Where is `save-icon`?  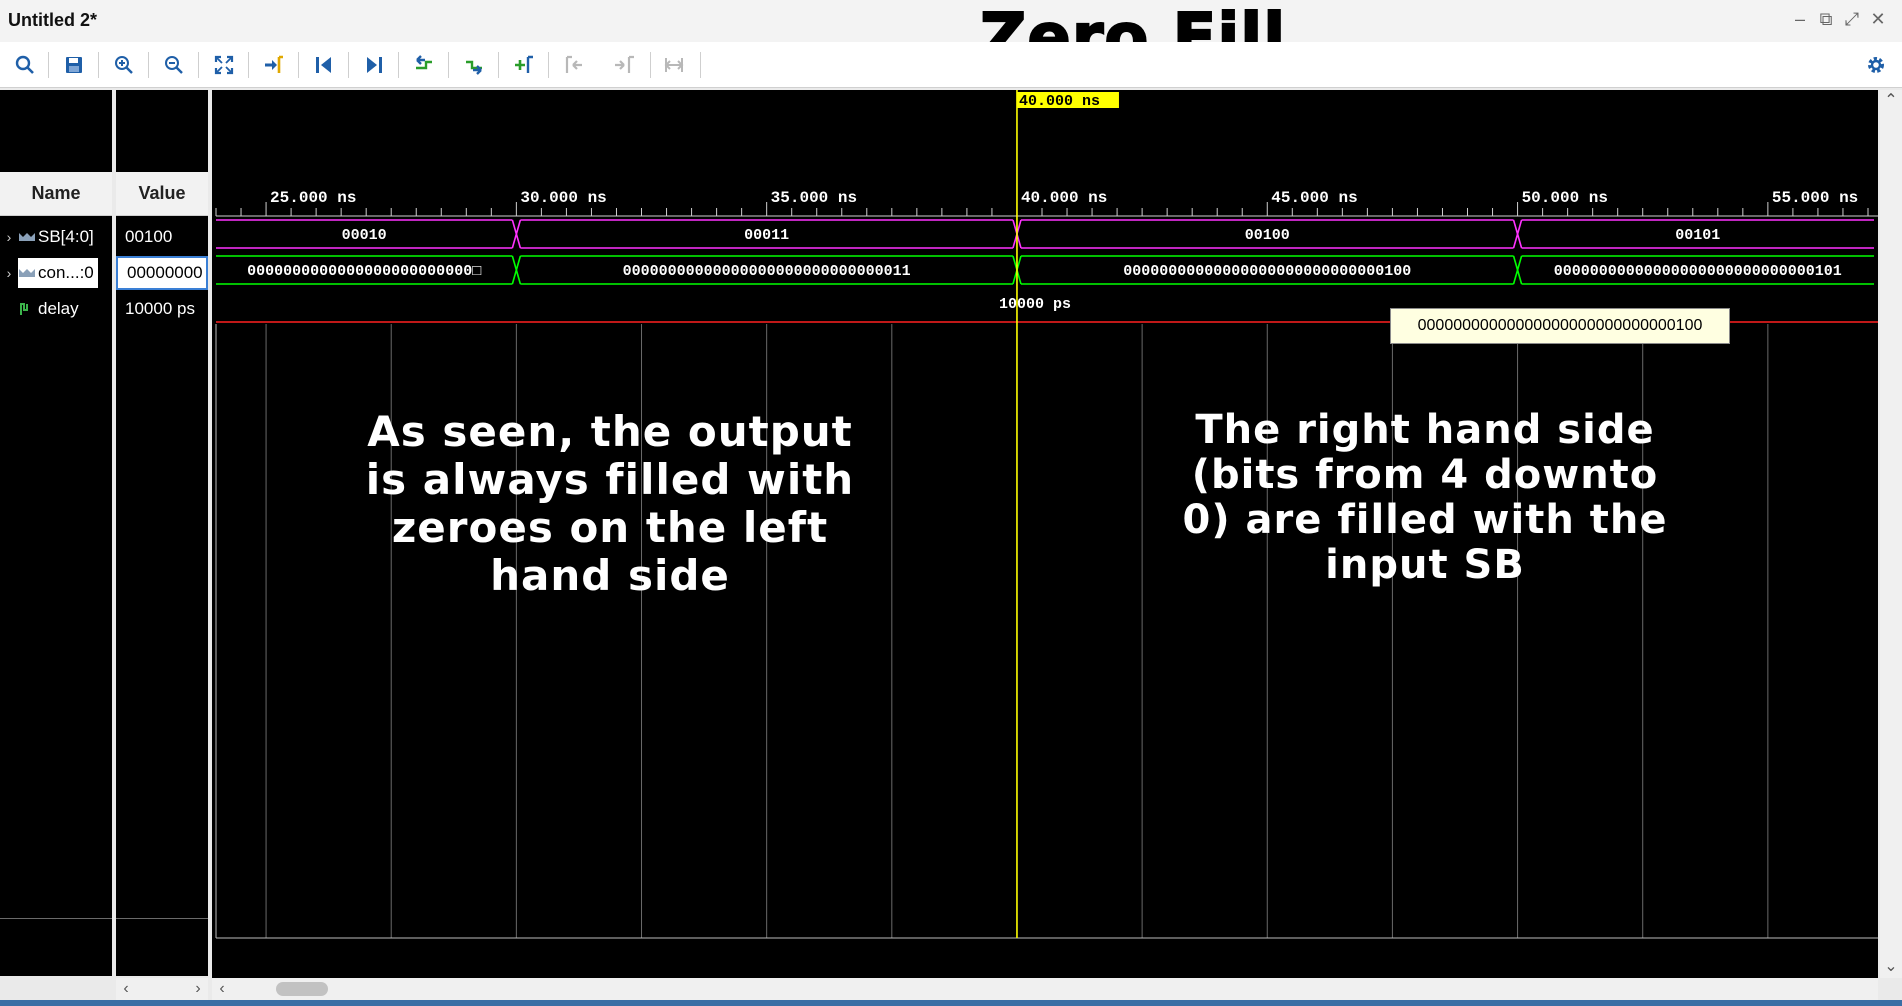 save-icon is located at coordinates (74, 65).